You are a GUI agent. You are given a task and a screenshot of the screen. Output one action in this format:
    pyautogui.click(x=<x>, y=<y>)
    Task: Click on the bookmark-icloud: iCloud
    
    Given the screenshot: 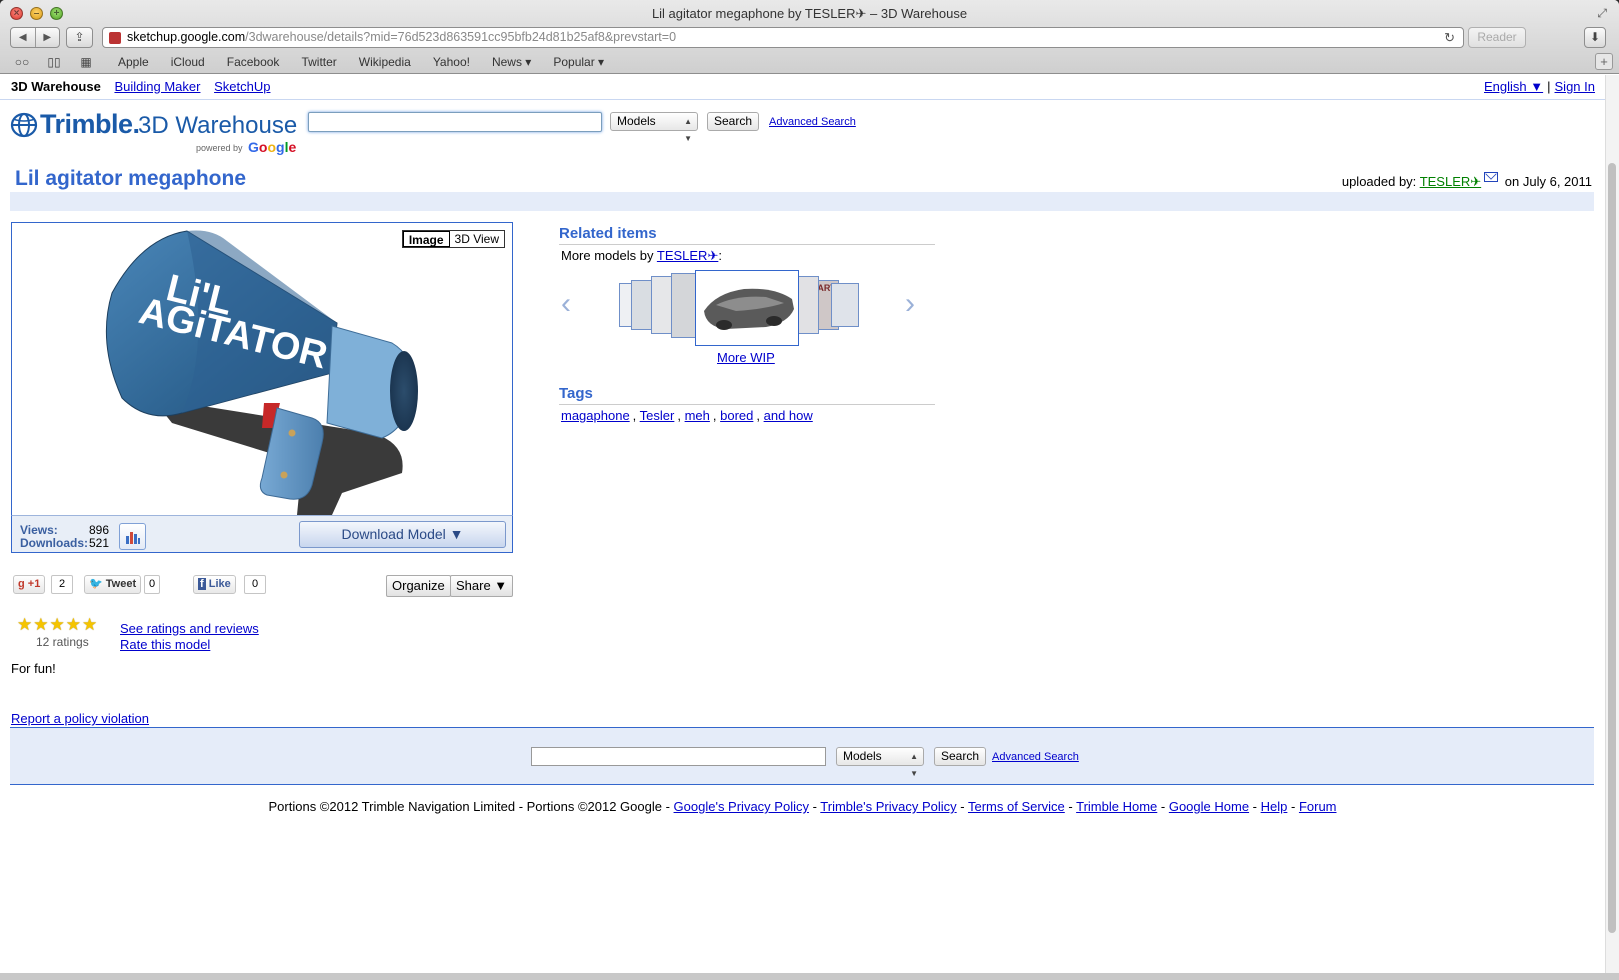 What is the action you would take?
    pyautogui.click(x=188, y=62)
    